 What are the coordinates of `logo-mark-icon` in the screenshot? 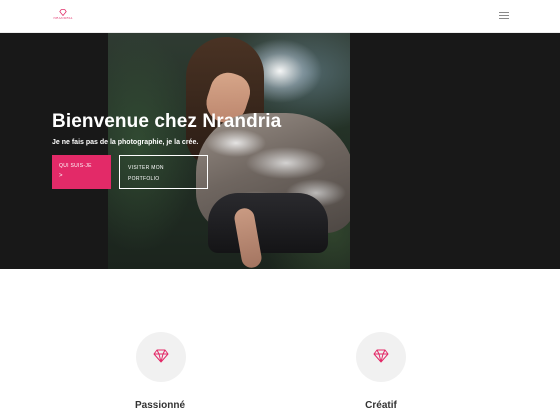 It's located at (63, 12).